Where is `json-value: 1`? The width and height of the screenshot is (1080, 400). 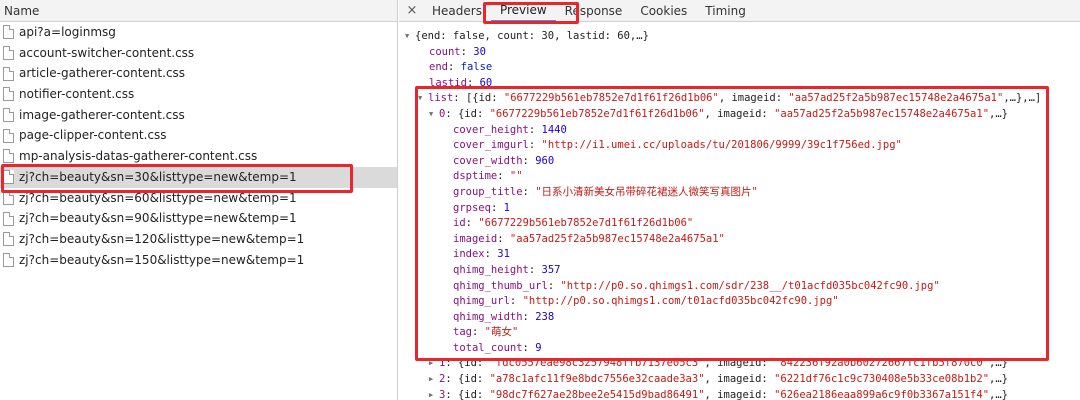 json-value: 1 is located at coordinates (506, 207).